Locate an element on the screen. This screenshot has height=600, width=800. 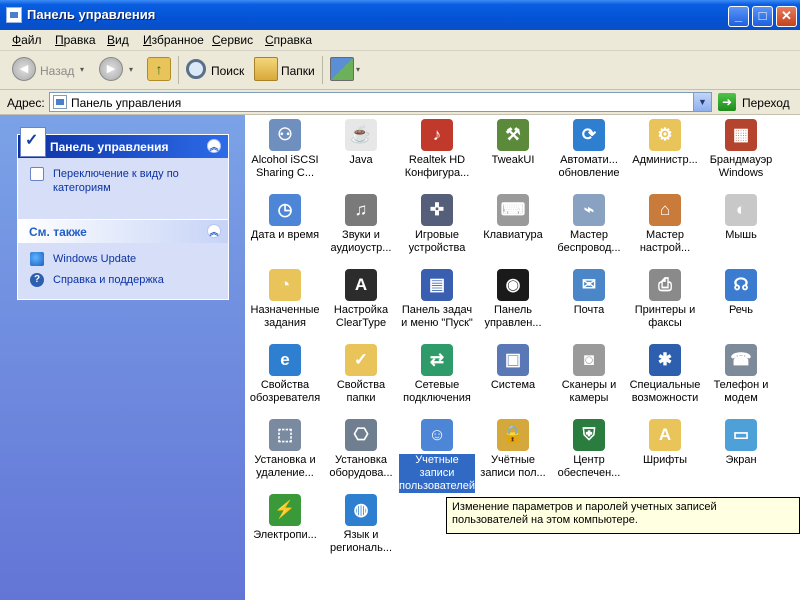
control-panel-item: ⚒ TweakUI is located at coordinates (513, 150).